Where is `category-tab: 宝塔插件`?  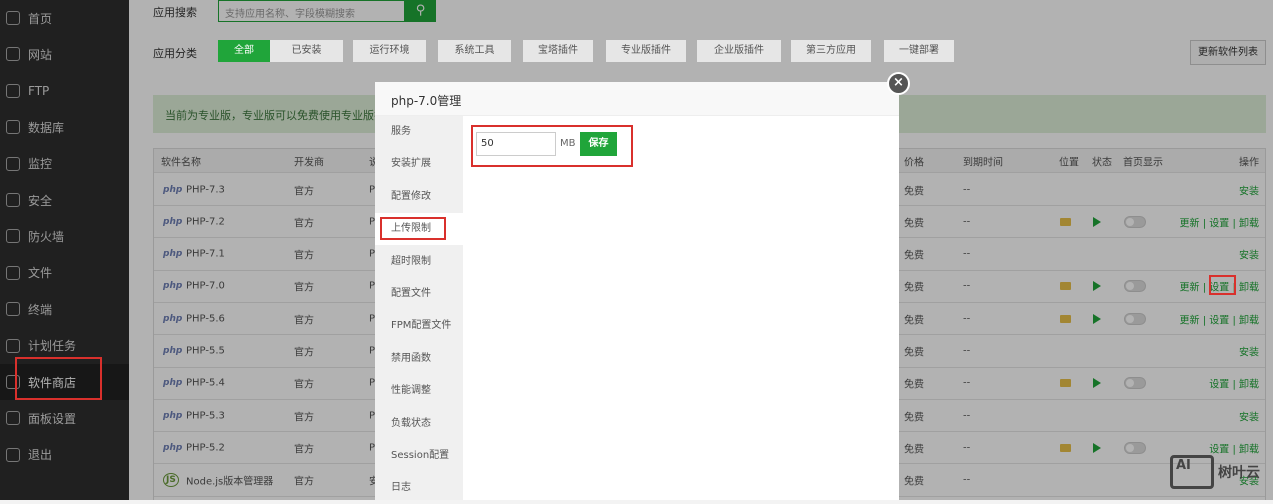 category-tab: 宝塔插件 is located at coordinates (558, 51).